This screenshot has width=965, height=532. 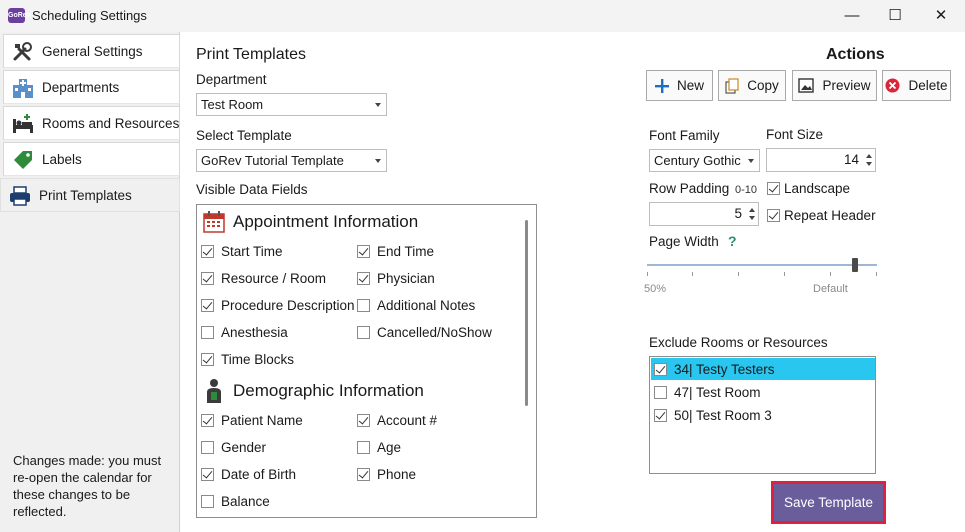 What do you see at coordinates (85, 195) in the screenshot?
I see `sidebar-item-label: Print Templates` at bounding box center [85, 195].